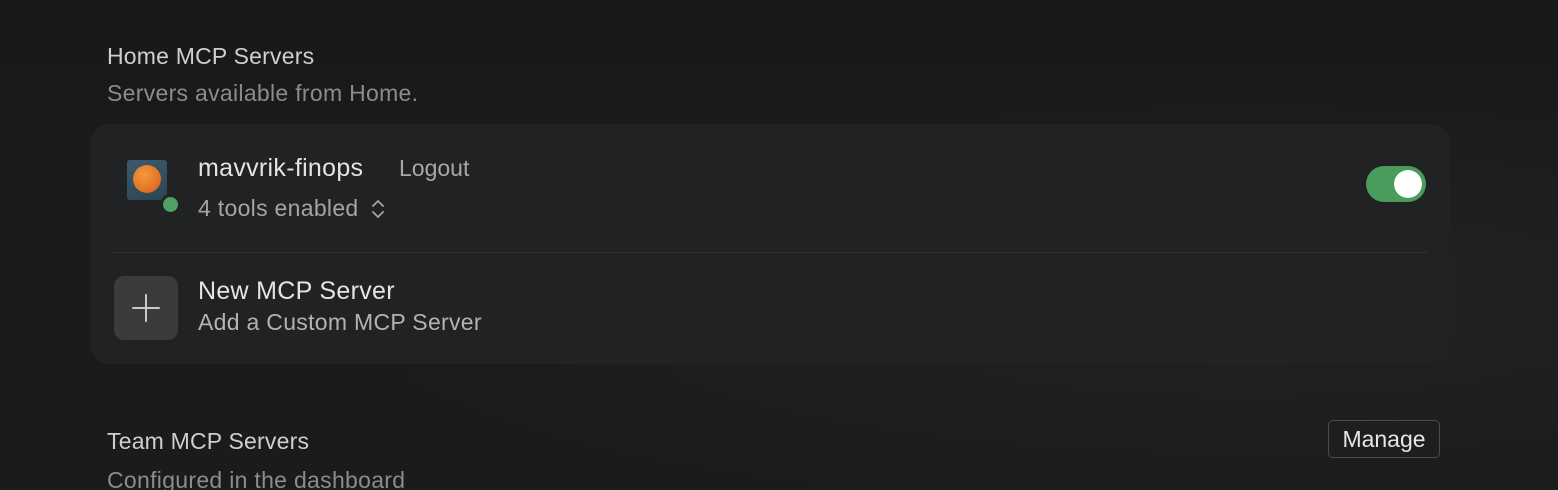  What do you see at coordinates (256, 478) in the screenshot?
I see `team-section-subtitle: Configured in the dashboard` at bounding box center [256, 478].